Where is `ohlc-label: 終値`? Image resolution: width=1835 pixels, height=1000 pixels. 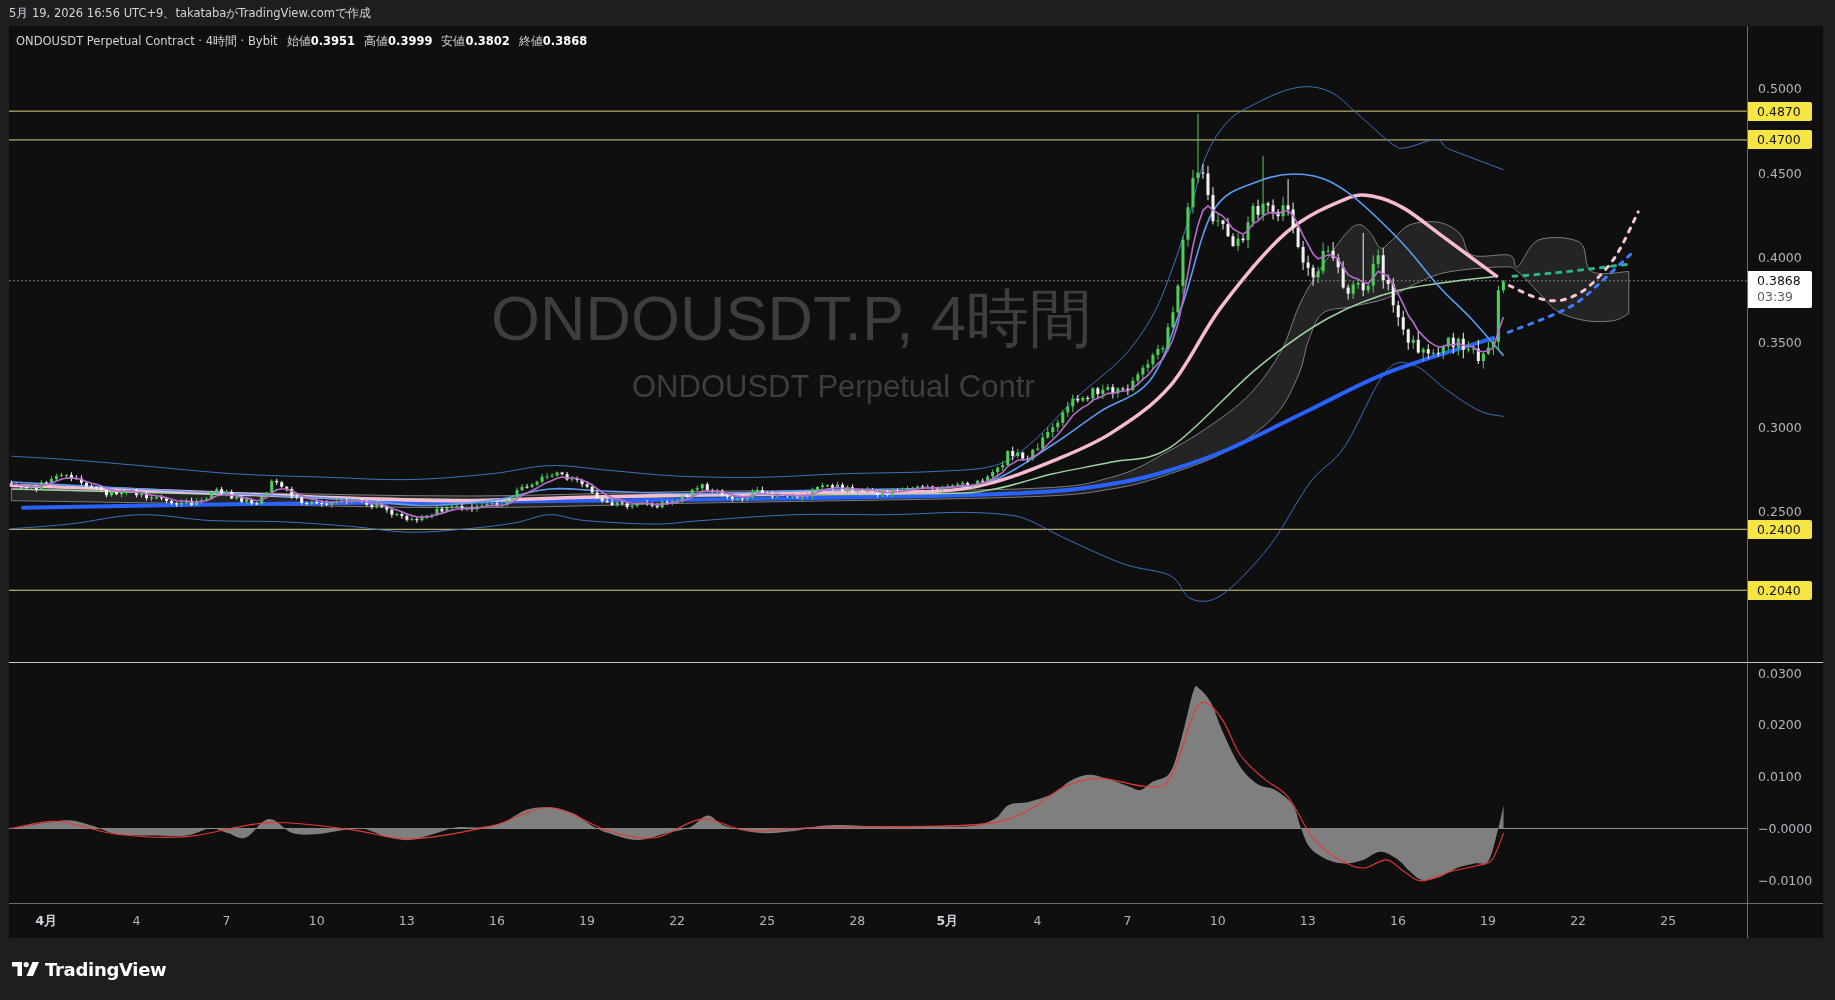
ohlc-label: 終値 is located at coordinates (530, 41).